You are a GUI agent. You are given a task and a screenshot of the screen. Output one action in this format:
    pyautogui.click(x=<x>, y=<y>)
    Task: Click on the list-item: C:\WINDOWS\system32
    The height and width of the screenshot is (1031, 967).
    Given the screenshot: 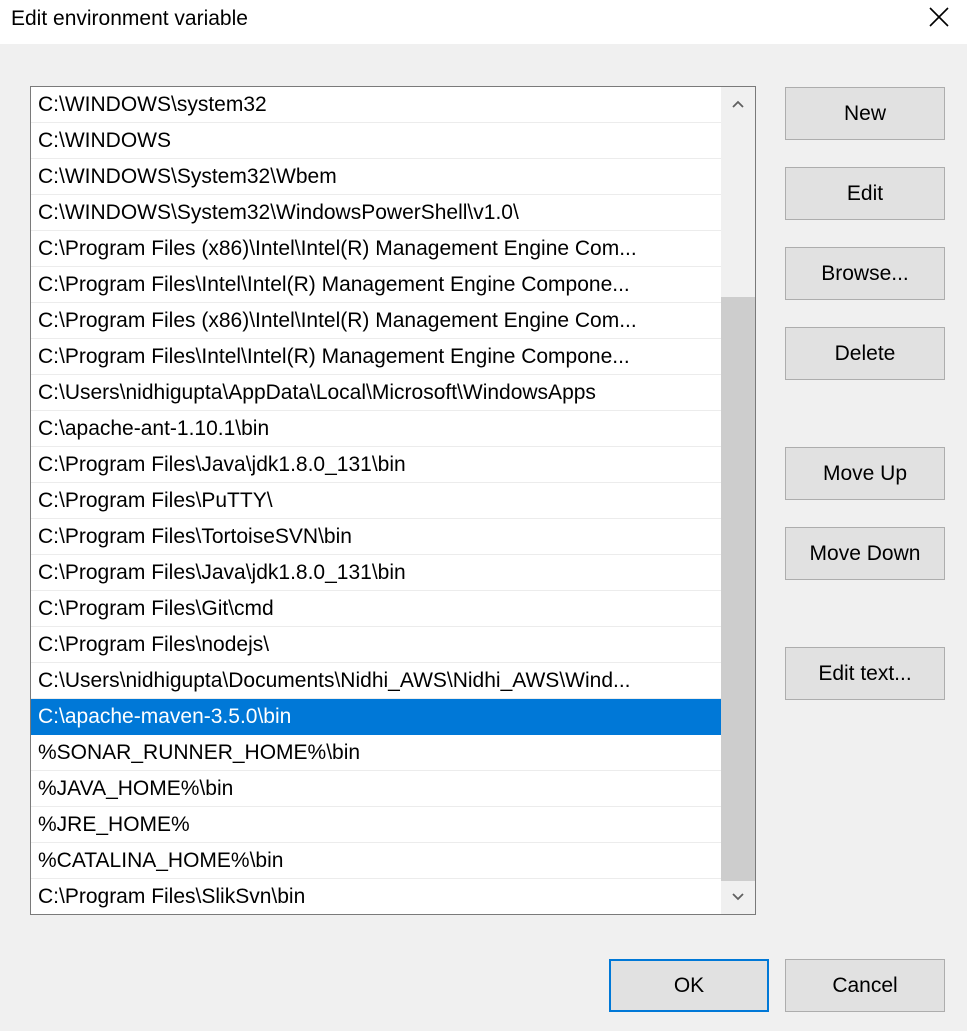 What is the action you would take?
    pyautogui.click(x=377, y=105)
    